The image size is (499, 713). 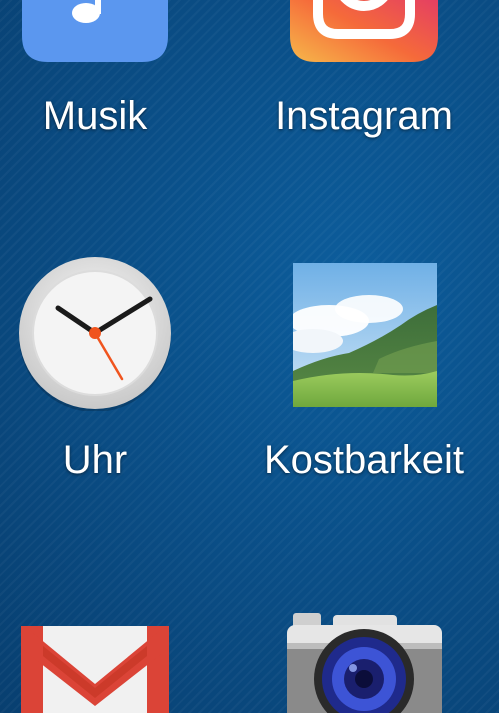 I want to click on app-label-musik: Musik, so click(x=95, y=116).